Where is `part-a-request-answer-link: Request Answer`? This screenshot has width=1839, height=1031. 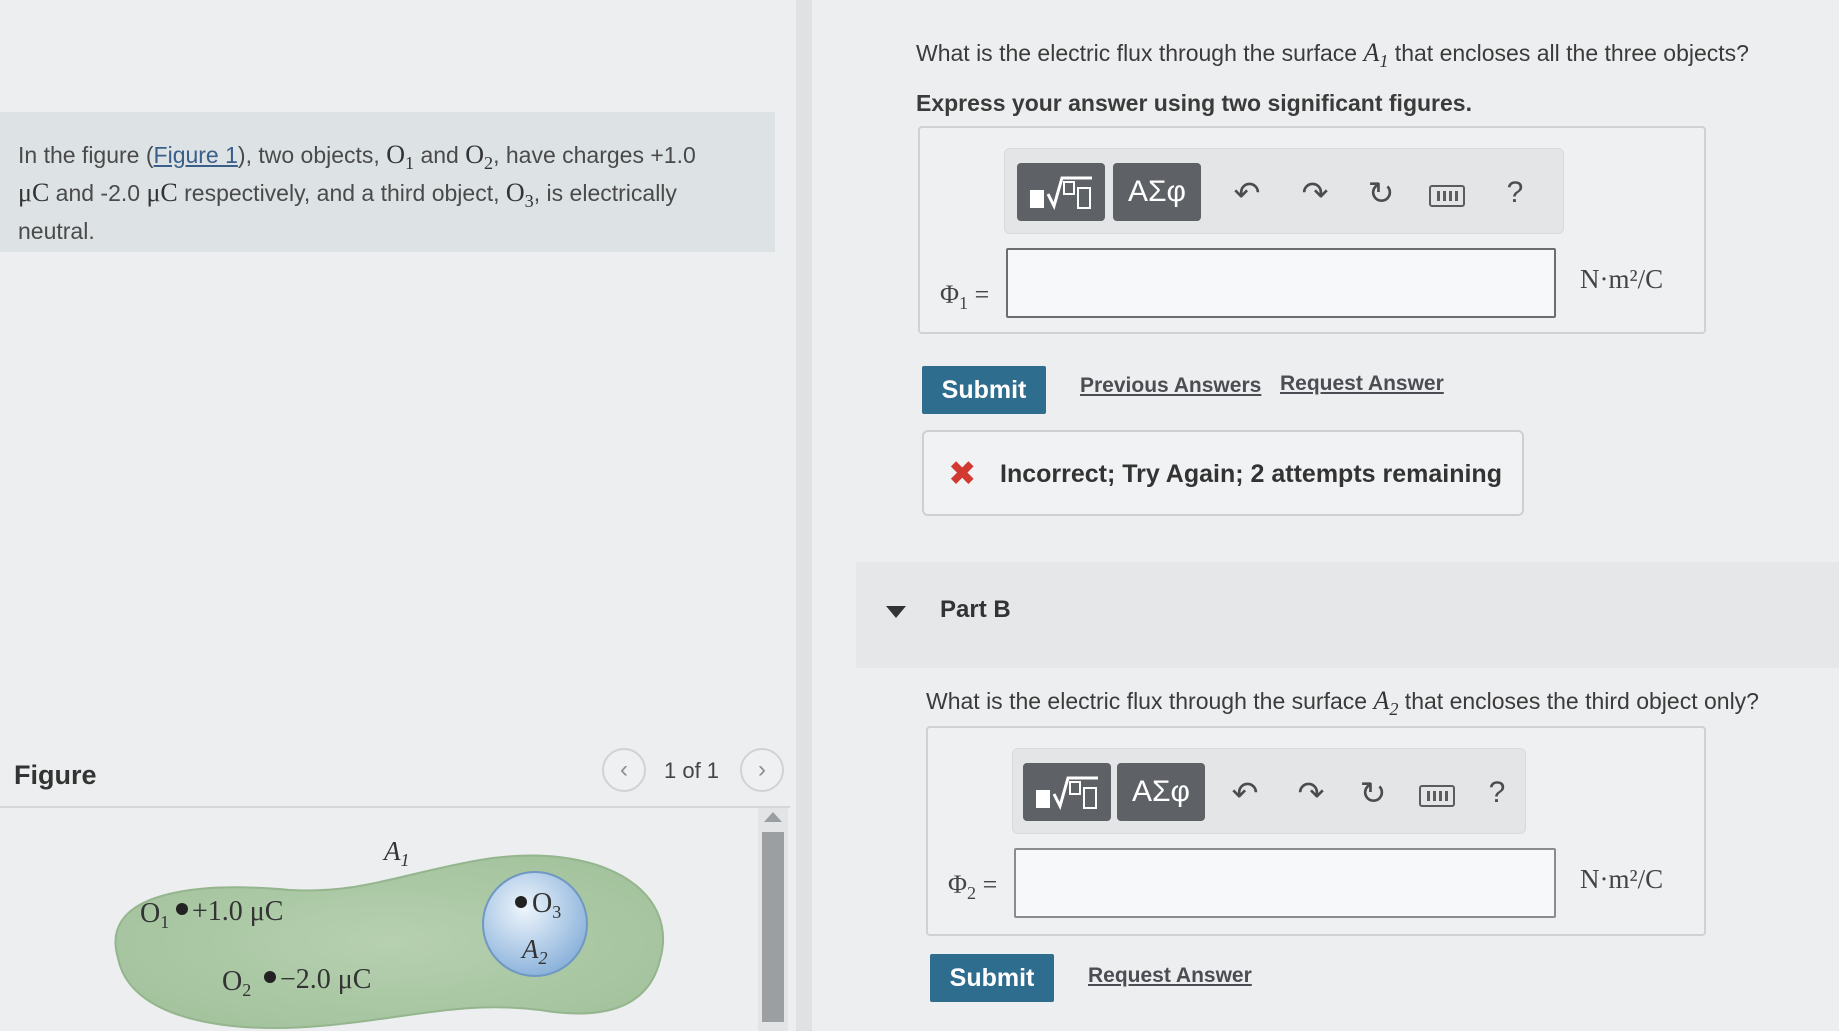 part-a-request-answer-link: Request Answer is located at coordinates (1362, 384).